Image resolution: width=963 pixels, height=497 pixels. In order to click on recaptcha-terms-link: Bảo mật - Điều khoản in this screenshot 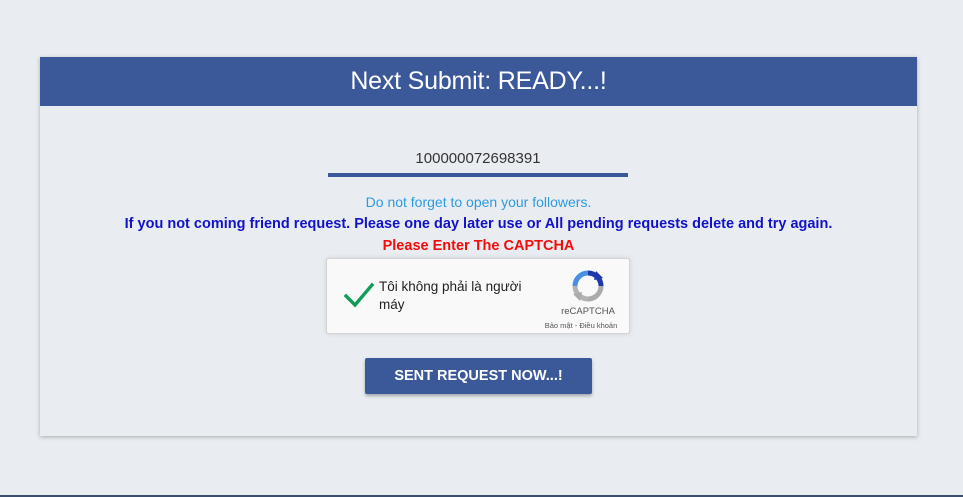, I will do `click(581, 325)`.